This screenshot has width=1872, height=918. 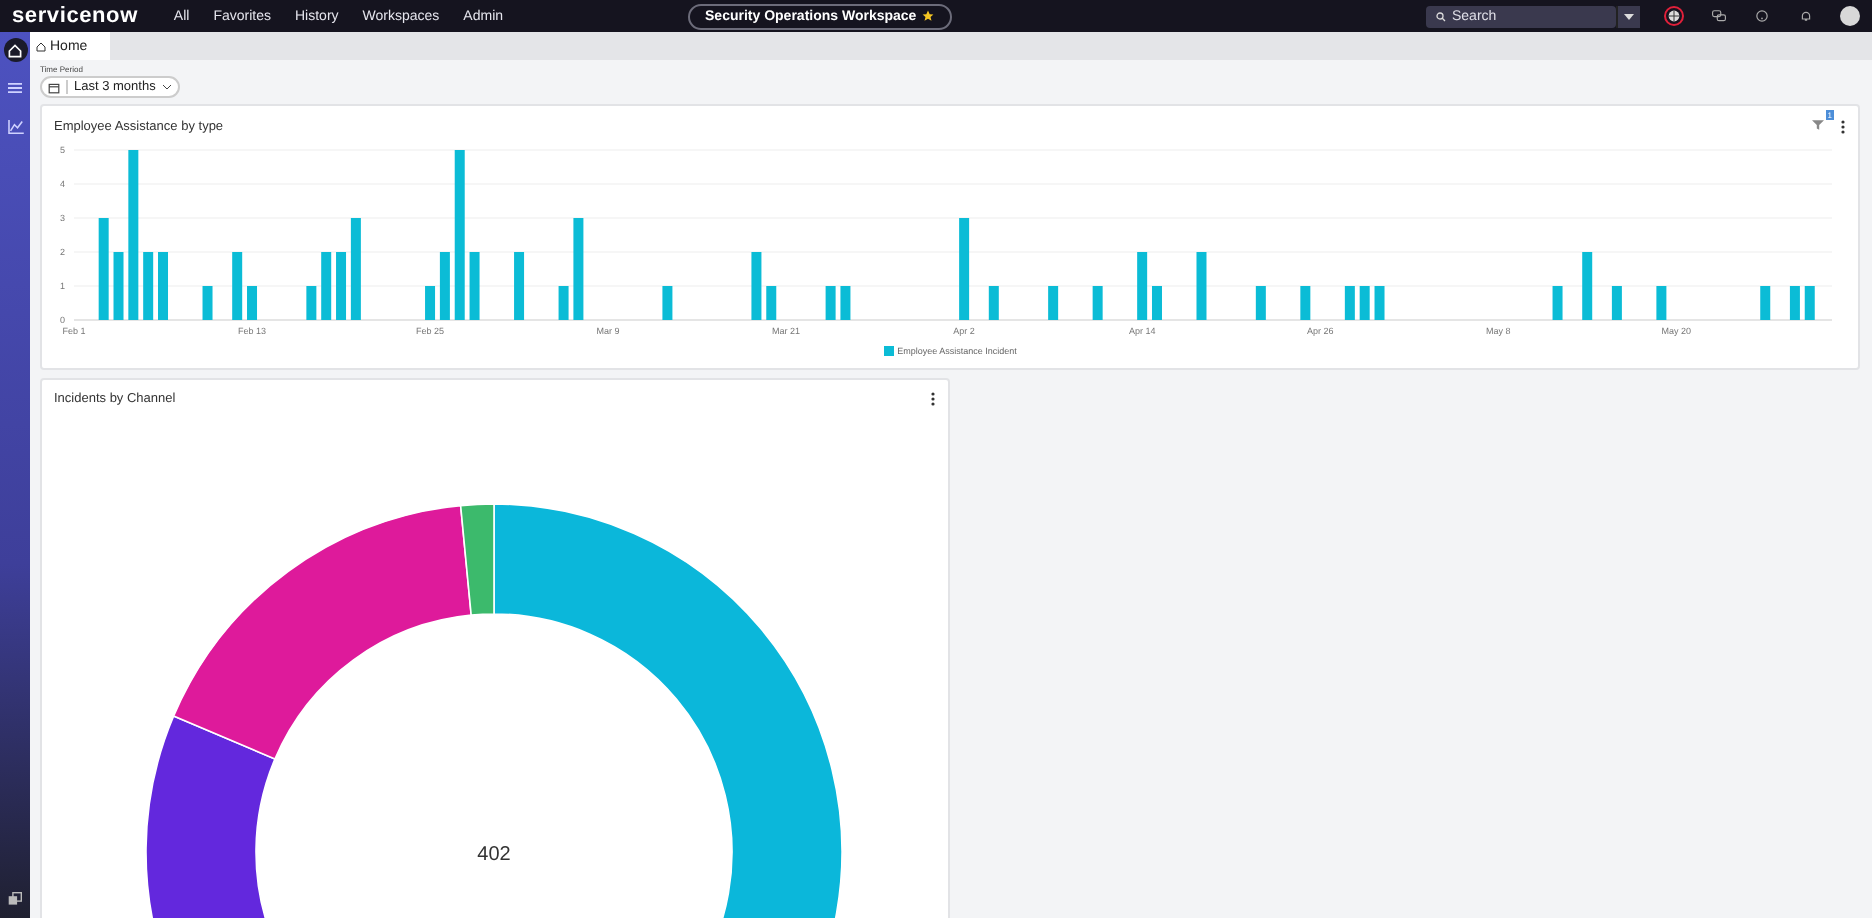 I want to click on notifications-button, so click(x=1806, y=16).